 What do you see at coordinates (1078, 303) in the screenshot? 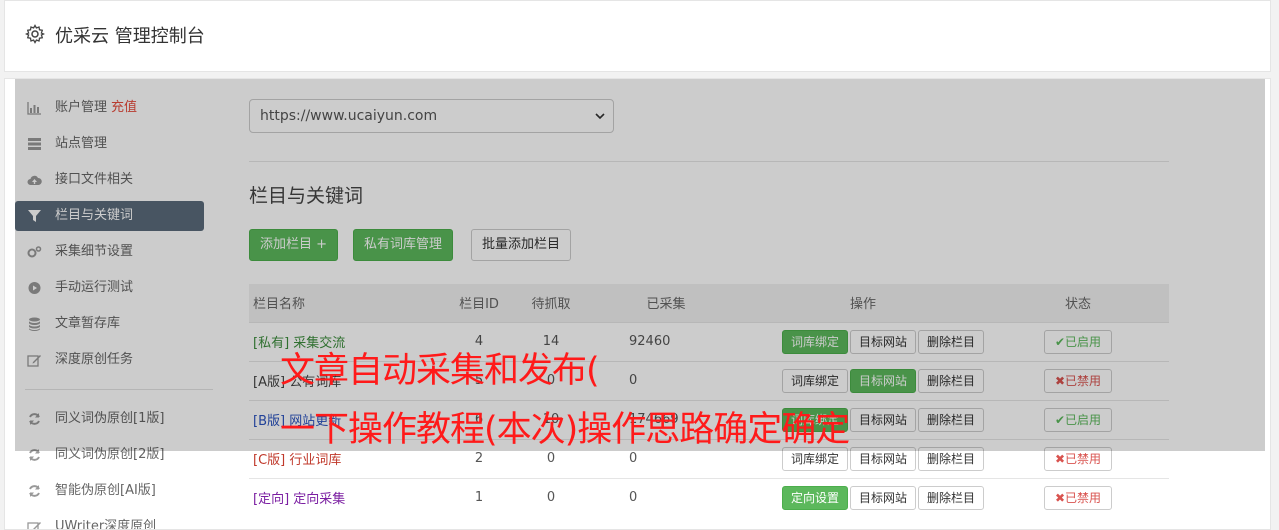
I see `col-header-status: 状态` at bounding box center [1078, 303].